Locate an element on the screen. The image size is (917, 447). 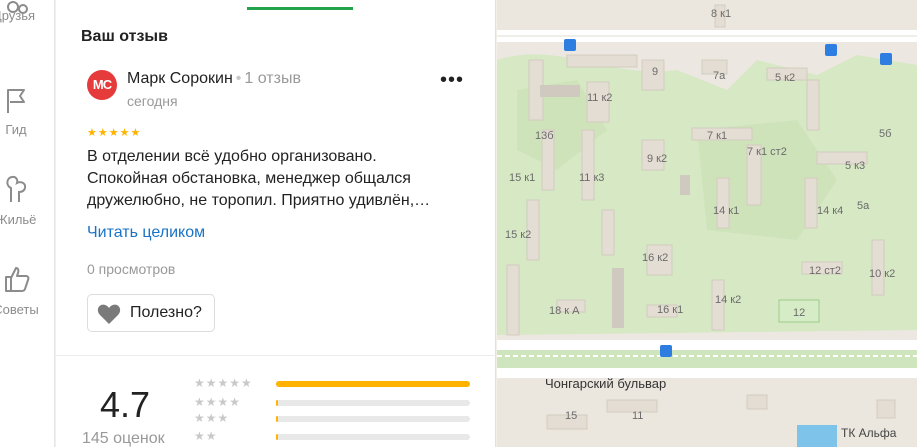
building-number-label: 7 к1 ст2 is located at coordinates (767, 152).